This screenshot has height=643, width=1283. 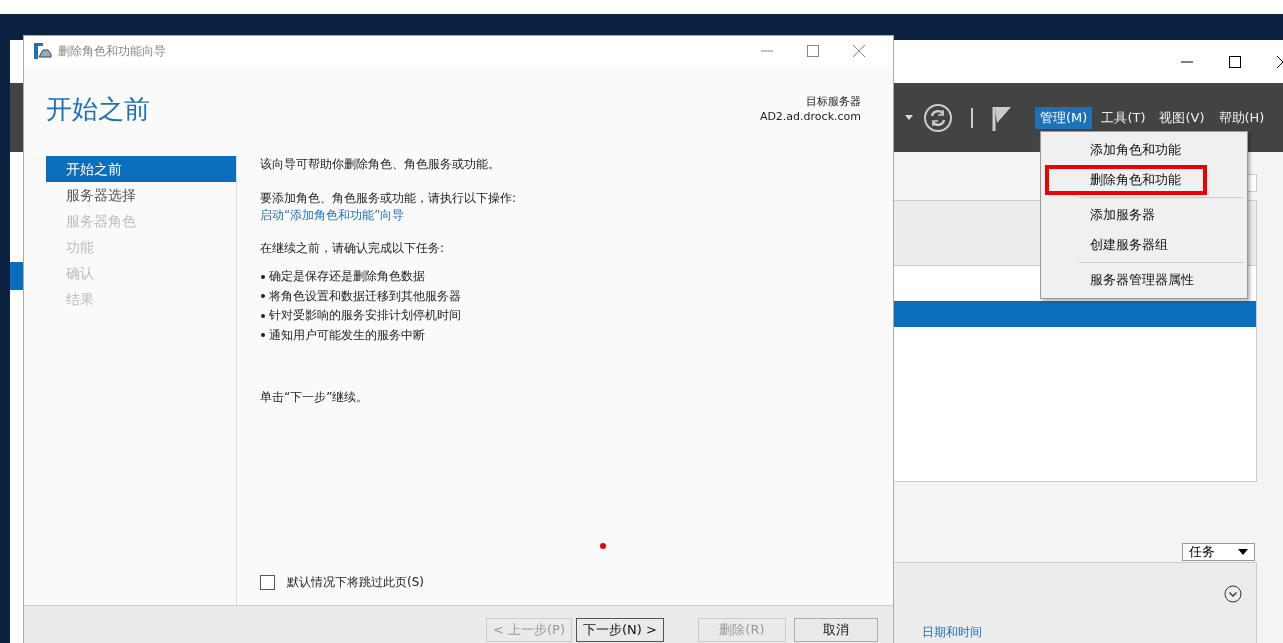 What do you see at coordinates (620, 630) in the screenshot?
I see `footer-button: 下一步(N) >` at bounding box center [620, 630].